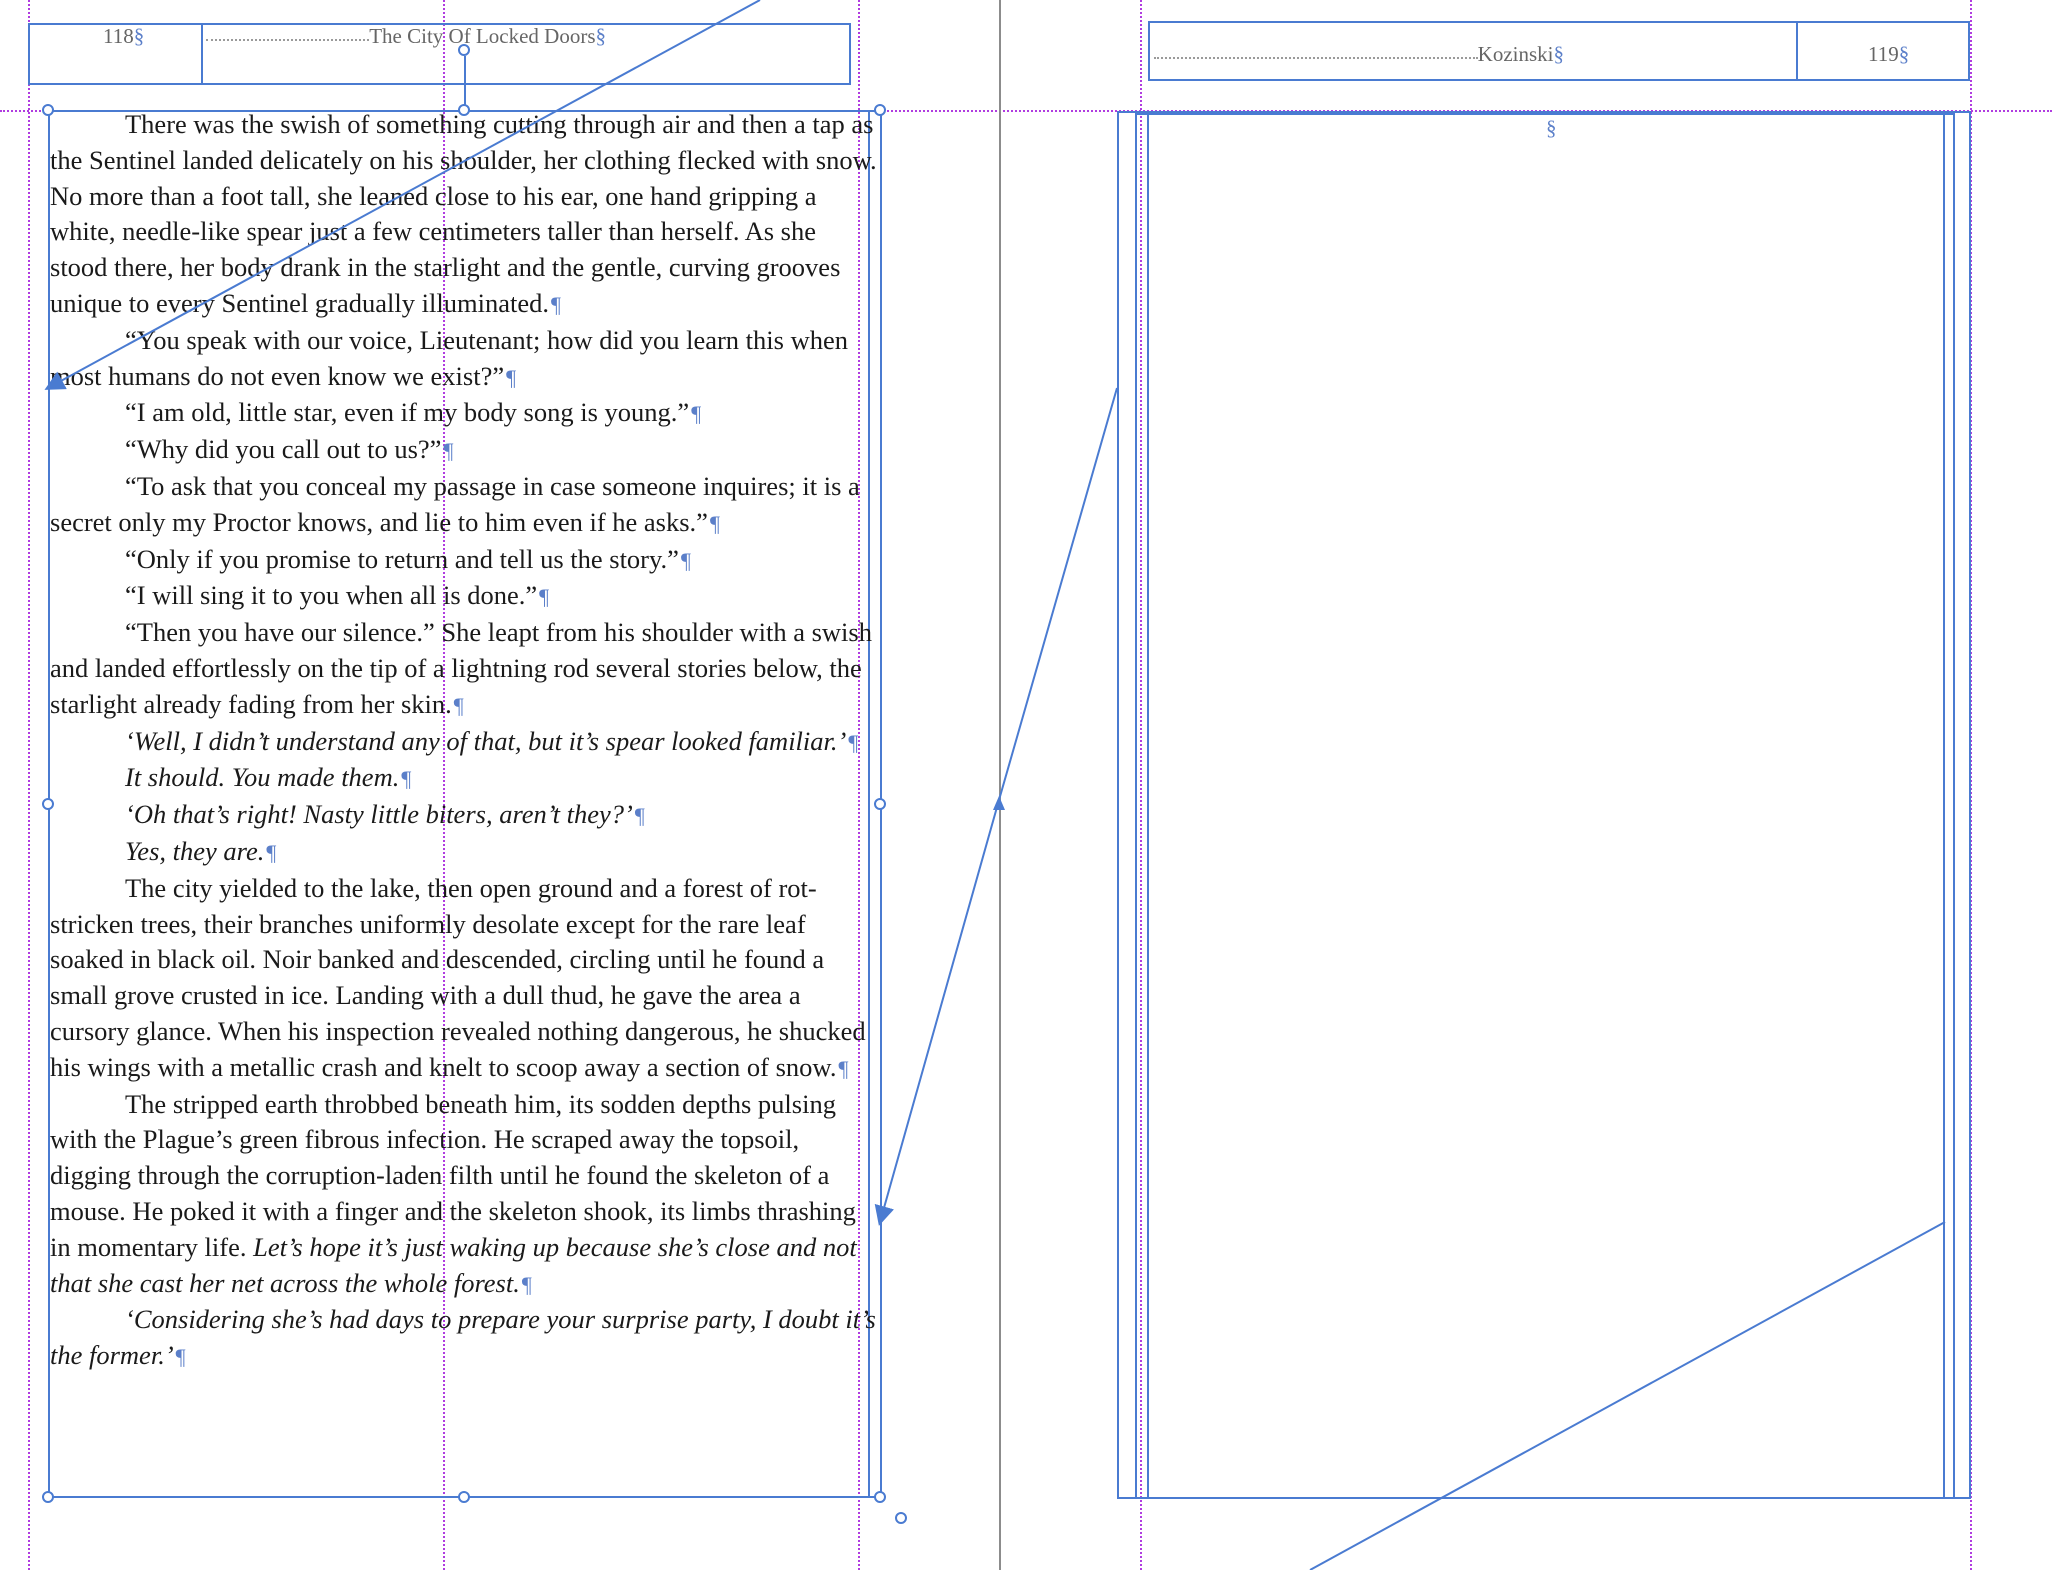 The height and width of the screenshot is (1570, 2052). I want to click on thread-in-line, so click(402, 195).